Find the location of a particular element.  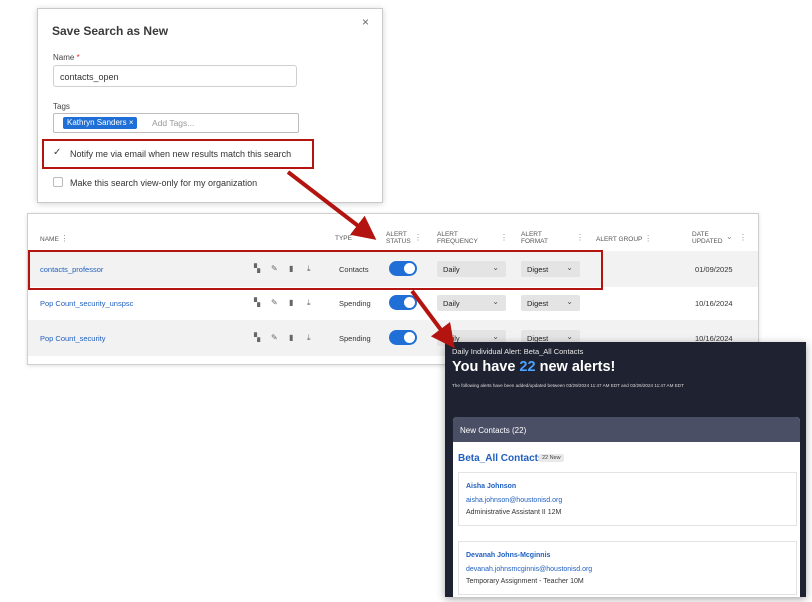

annotation-arrows is located at coordinates (370, 259).